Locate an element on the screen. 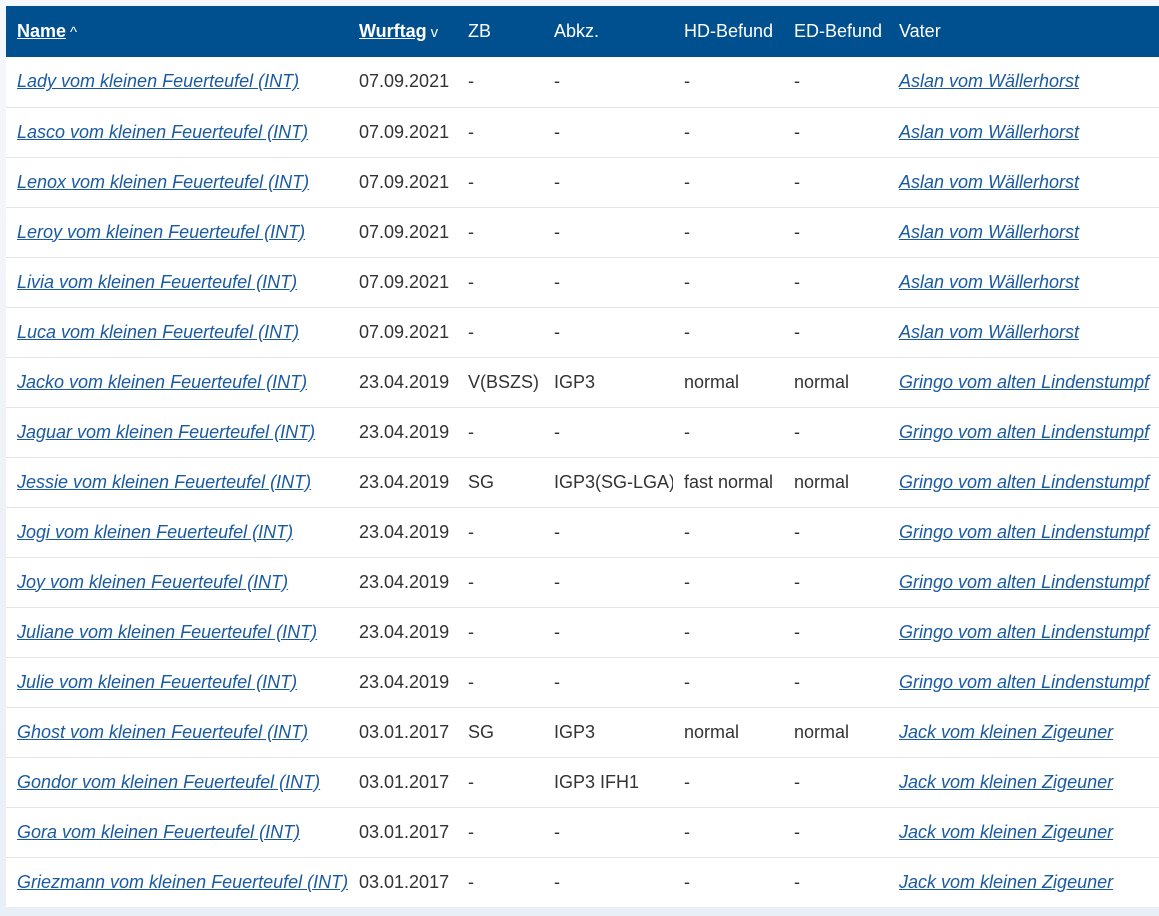  vater-cell: Jack vom kleinen Zigeuner is located at coordinates (1023, 882).